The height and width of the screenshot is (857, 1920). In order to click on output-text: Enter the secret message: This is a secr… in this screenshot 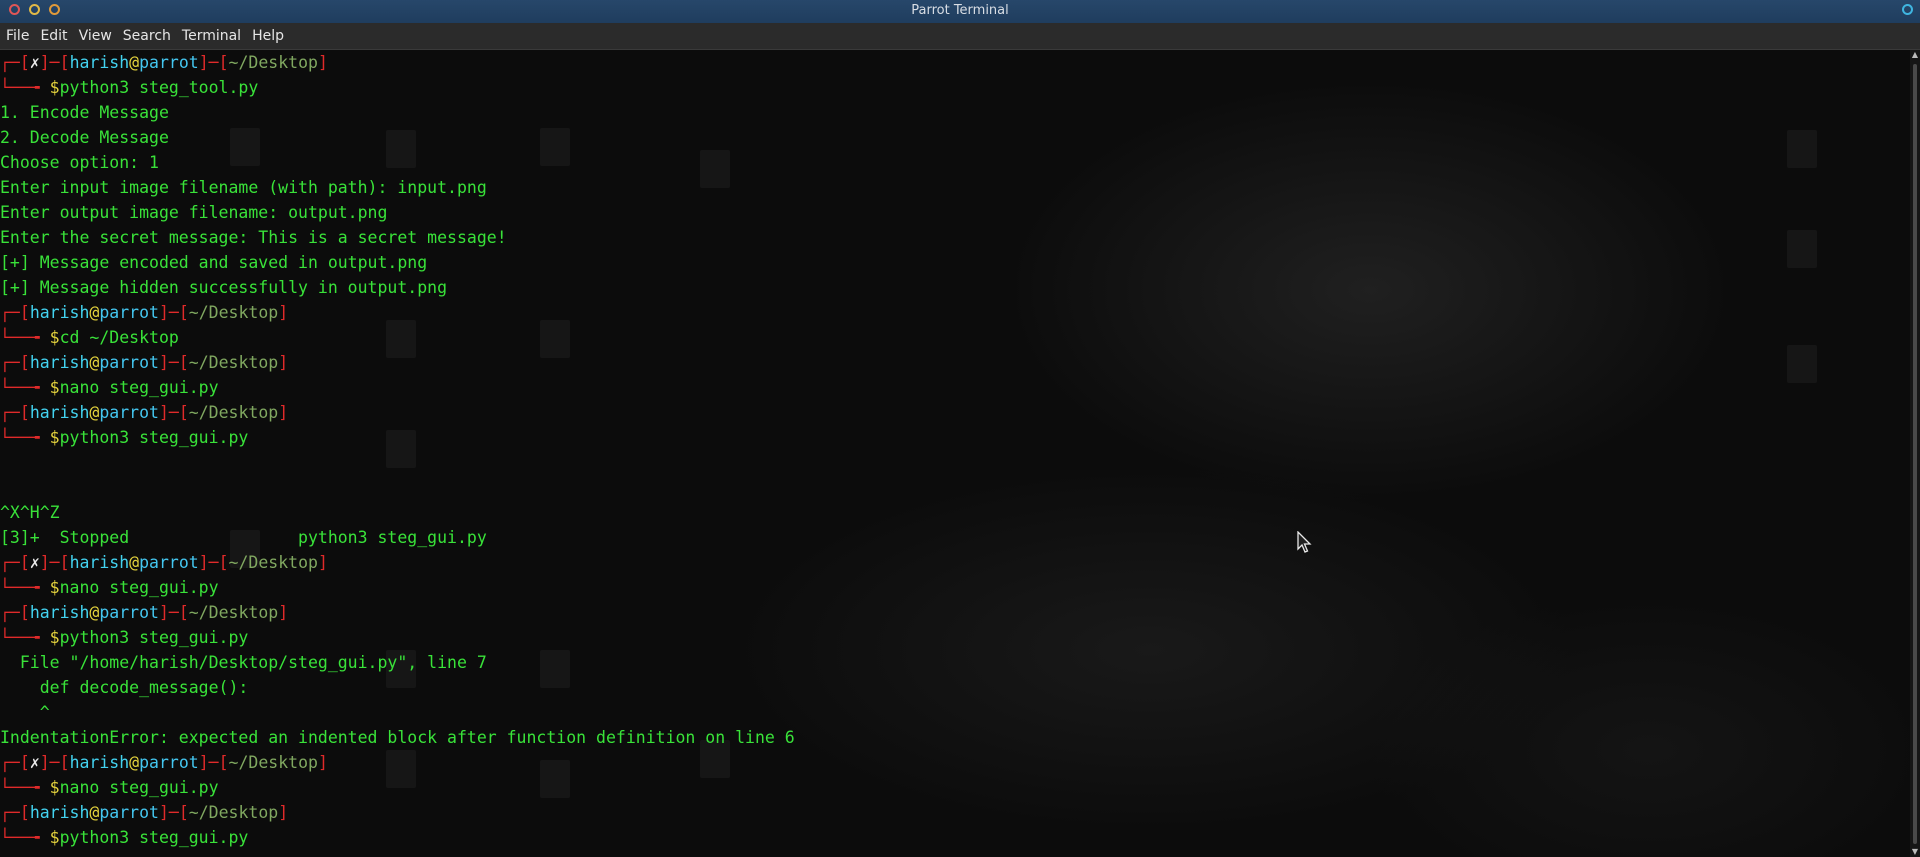, I will do `click(253, 237)`.